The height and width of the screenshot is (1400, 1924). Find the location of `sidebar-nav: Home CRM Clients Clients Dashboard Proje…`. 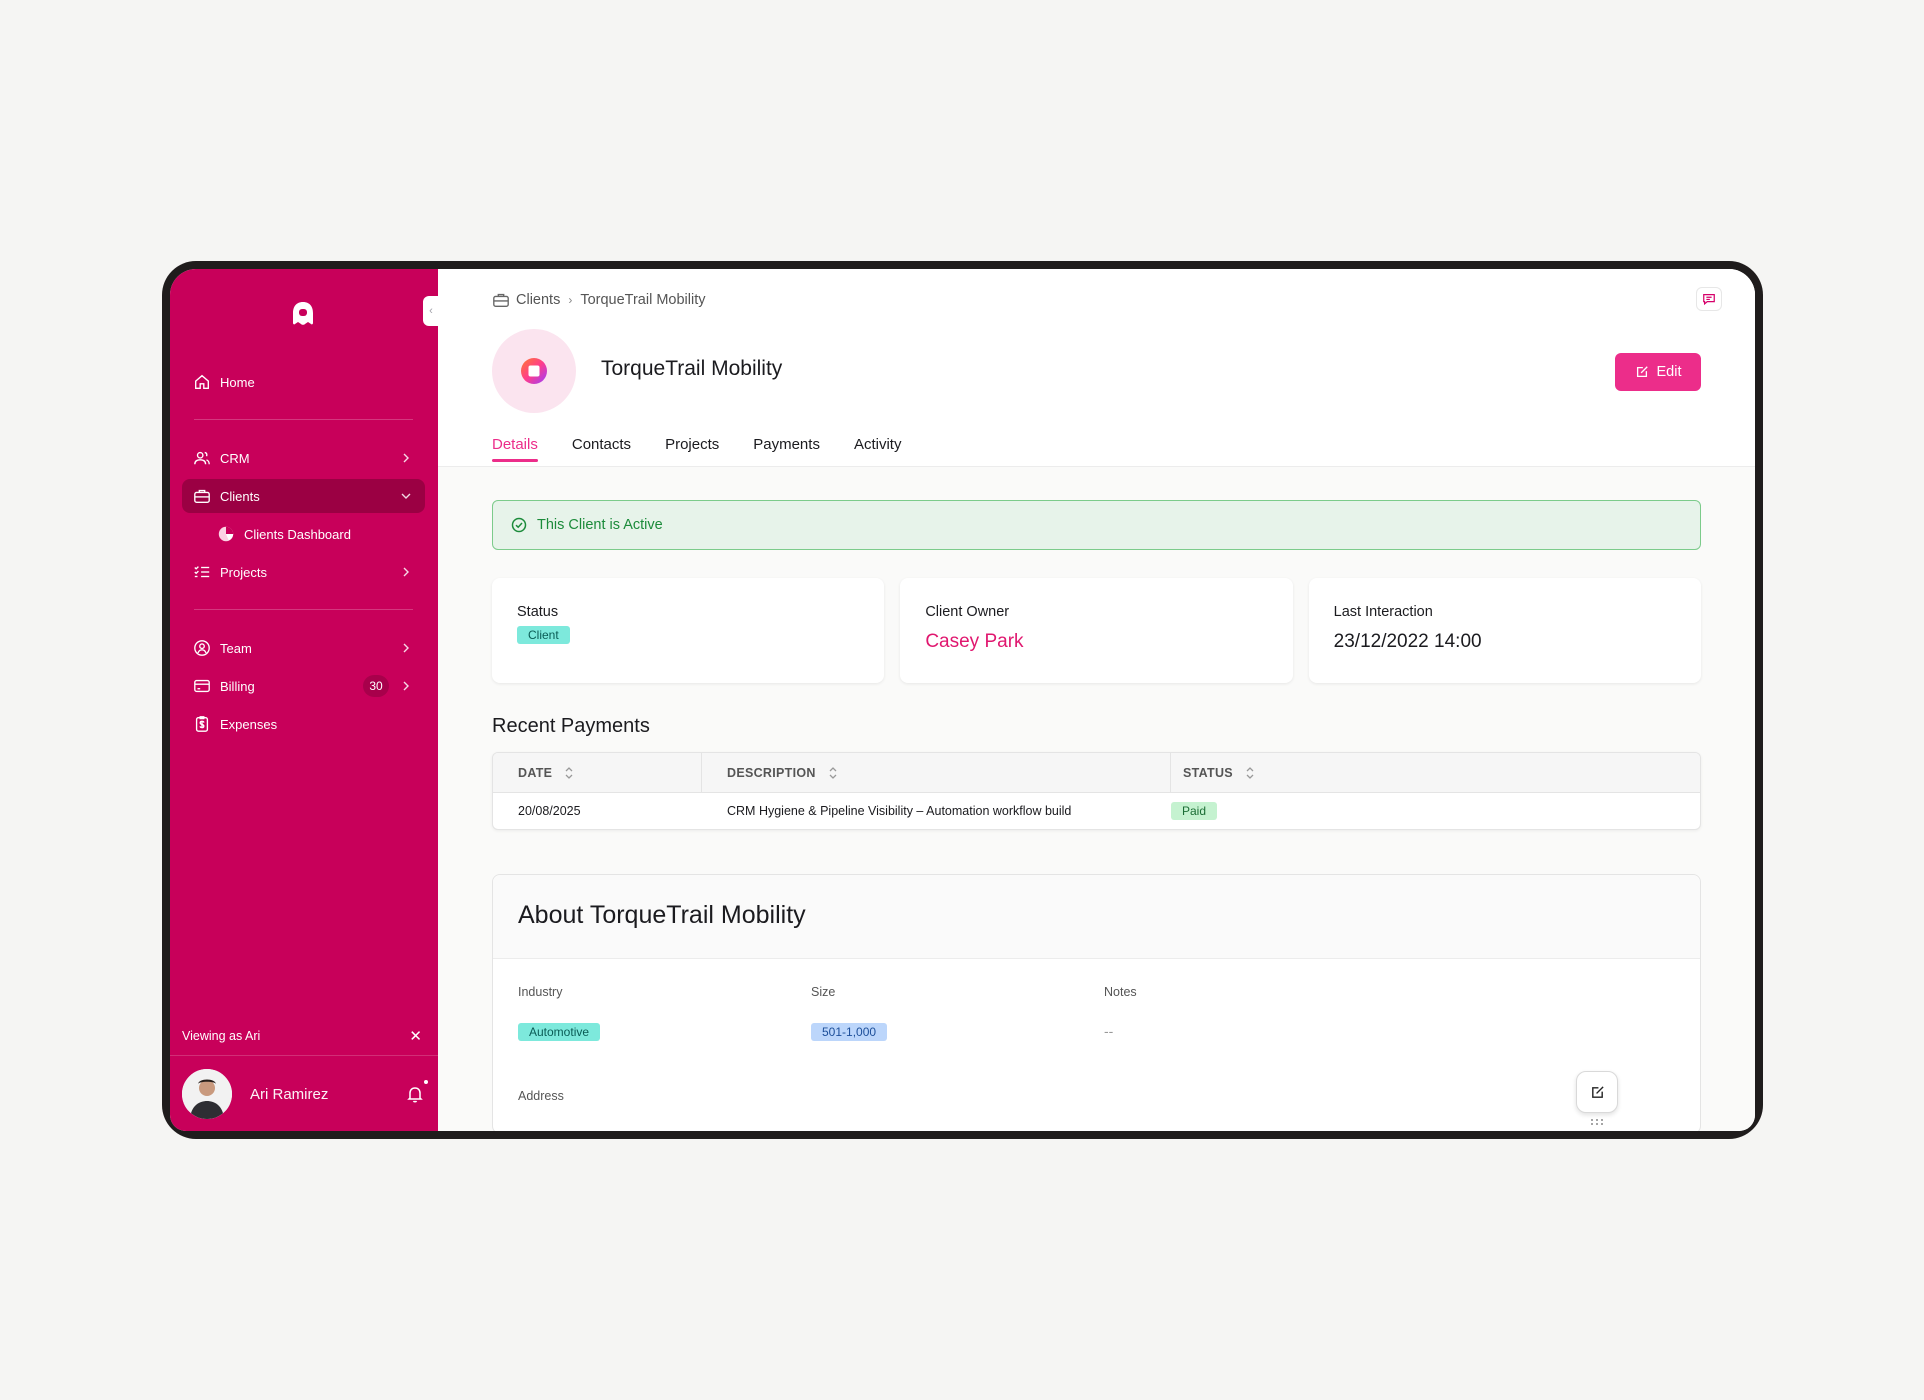

sidebar-nav: Home CRM Clients Clients Dashboard Proje… is located at coordinates (303, 553).